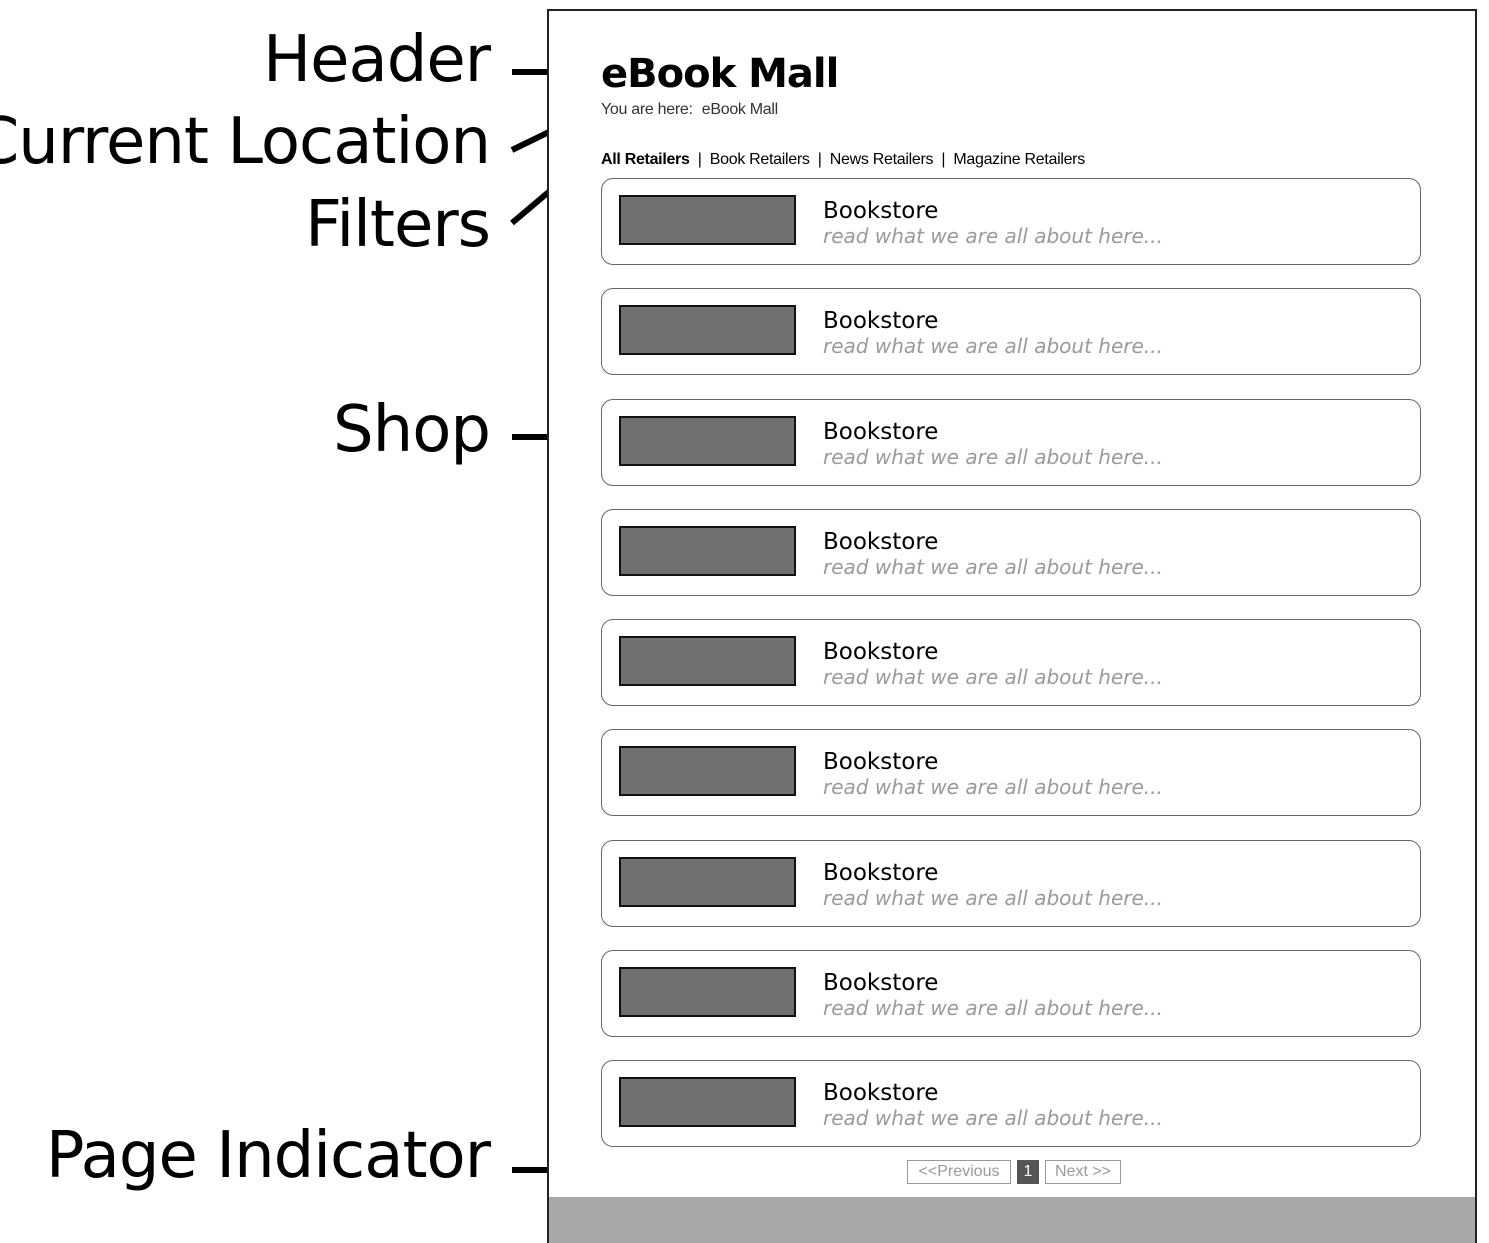 The image size is (1489, 1243). I want to click on filter-magazine-retailers: Magazine Retailers, so click(1019, 159).